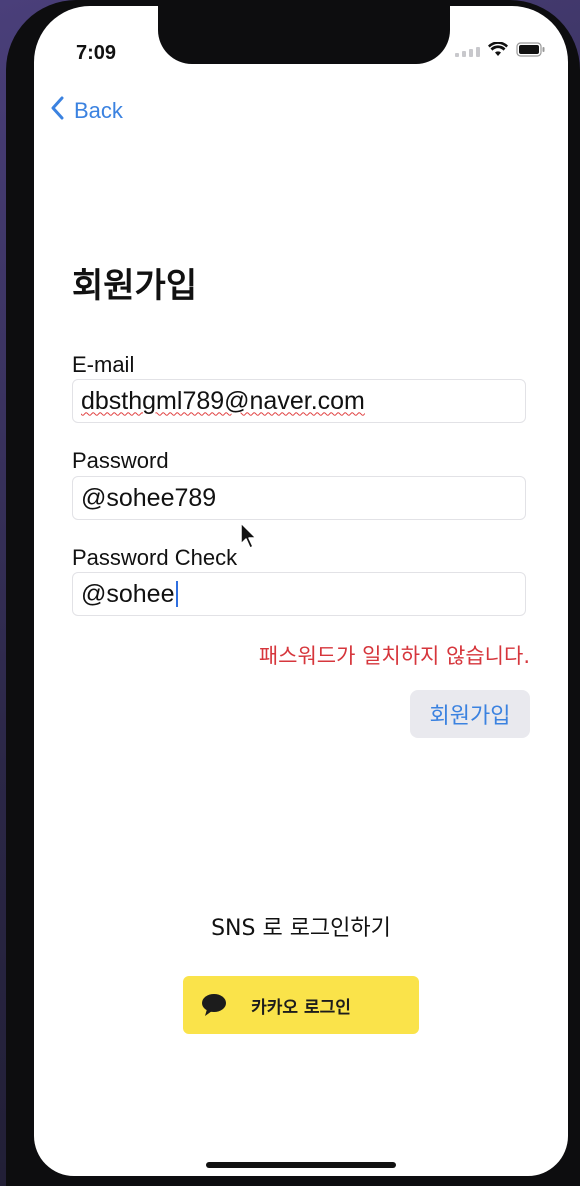 The image size is (580, 1186). Describe the element at coordinates (176, 594) in the screenshot. I see `text-caret` at that location.